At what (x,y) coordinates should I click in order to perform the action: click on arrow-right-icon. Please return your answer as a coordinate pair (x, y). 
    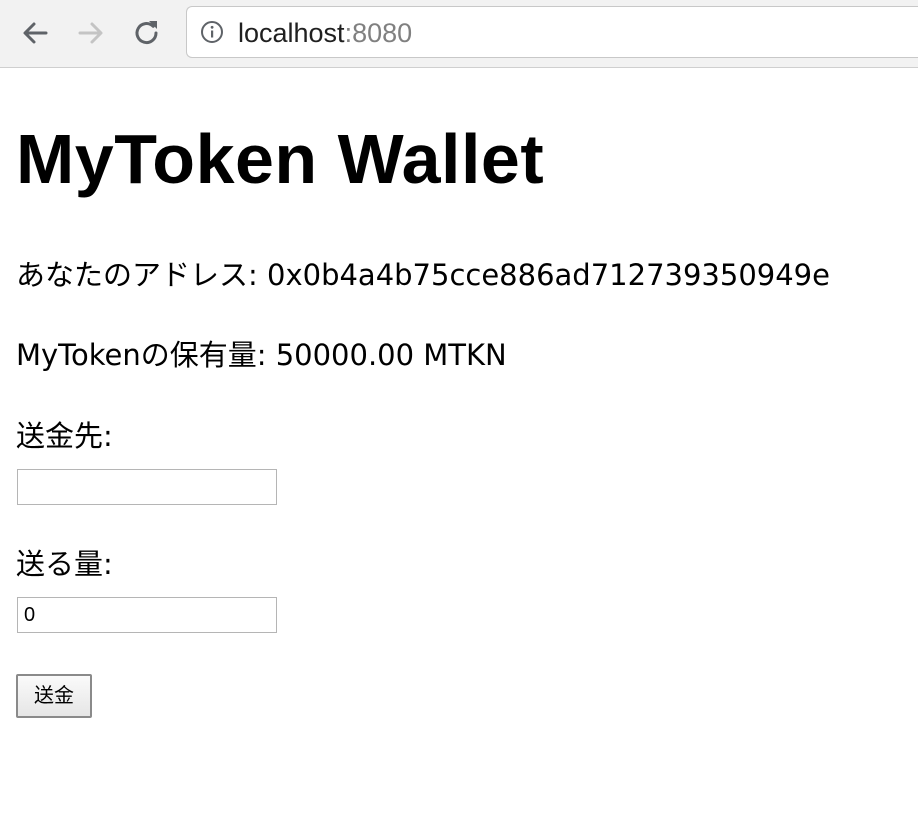
    Looking at the image, I should click on (90, 33).